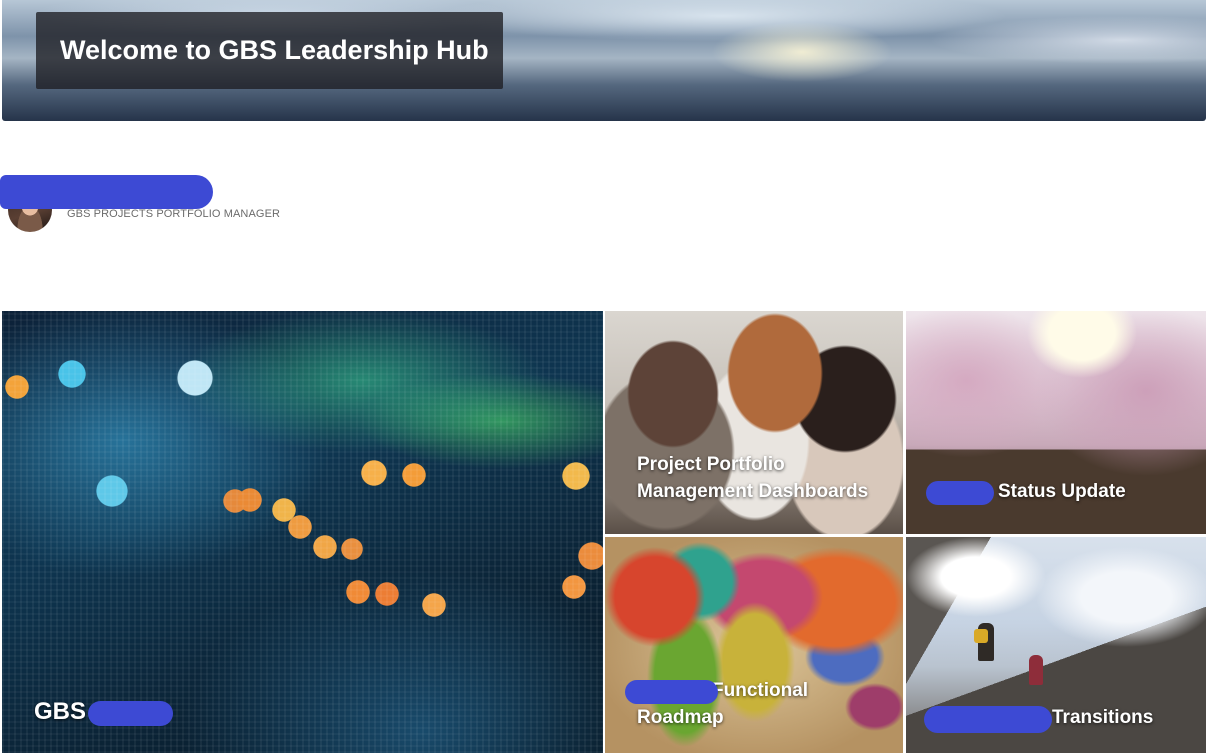 The height and width of the screenshot is (753, 1206). I want to click on redacted-person-name, so click(106, 192).